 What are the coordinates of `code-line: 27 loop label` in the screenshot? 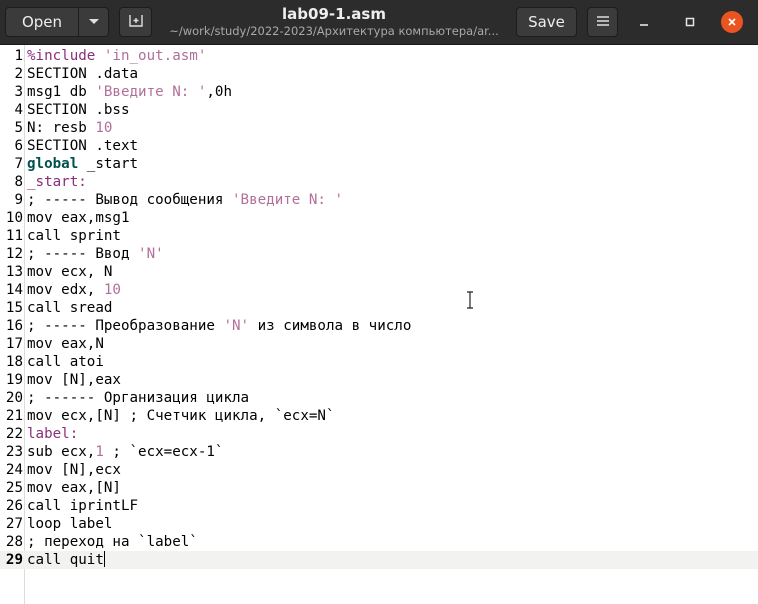 It's located at (379, 524).